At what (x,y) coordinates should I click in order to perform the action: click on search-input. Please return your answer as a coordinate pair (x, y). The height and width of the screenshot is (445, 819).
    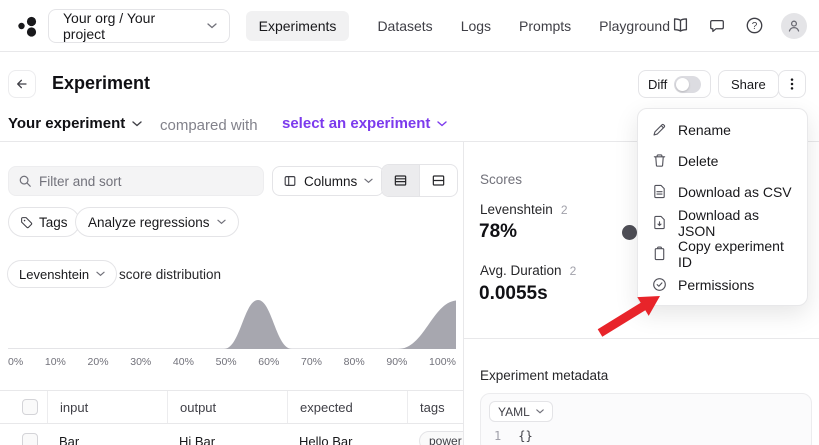
    Looking at the image, I should click on (139, 181).